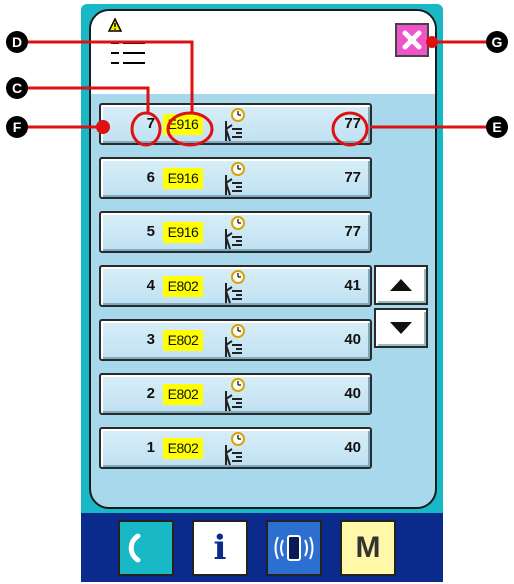 The width and height of the screenshot is (514, 584). I want to click on information-button: i, so click(220, 548).